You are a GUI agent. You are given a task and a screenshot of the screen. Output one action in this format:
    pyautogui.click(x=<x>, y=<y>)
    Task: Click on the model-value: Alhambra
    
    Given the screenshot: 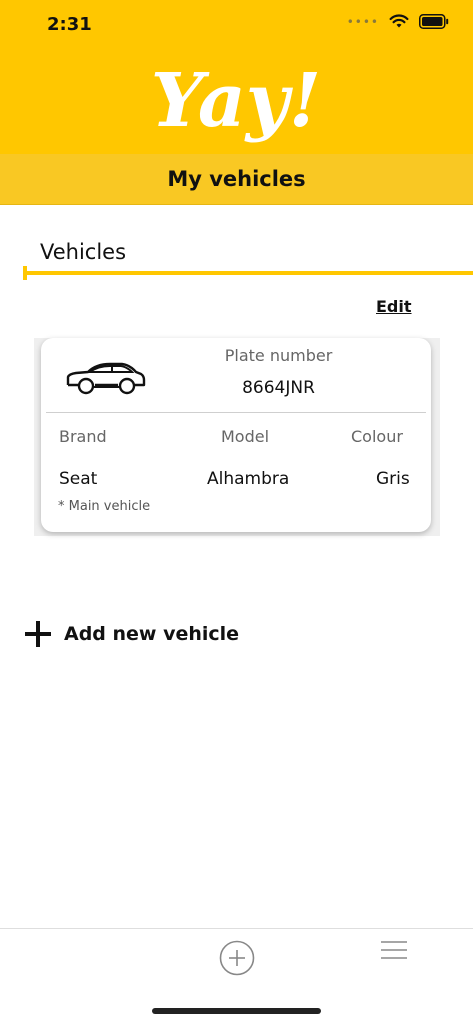 What is the action you would take?
    pyautogui.click(x=248, y=479)
    